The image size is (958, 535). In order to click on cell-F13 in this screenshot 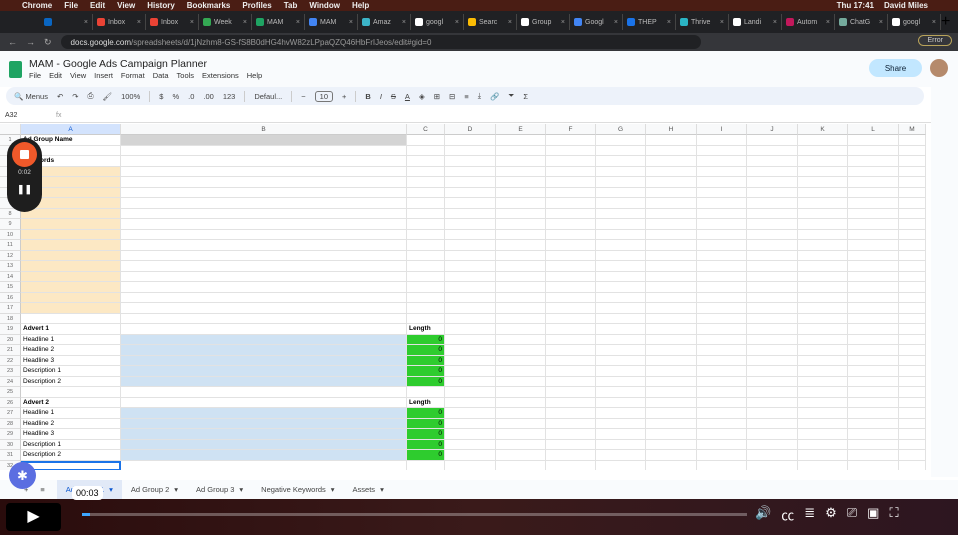, I will do `click(571, 266)`.